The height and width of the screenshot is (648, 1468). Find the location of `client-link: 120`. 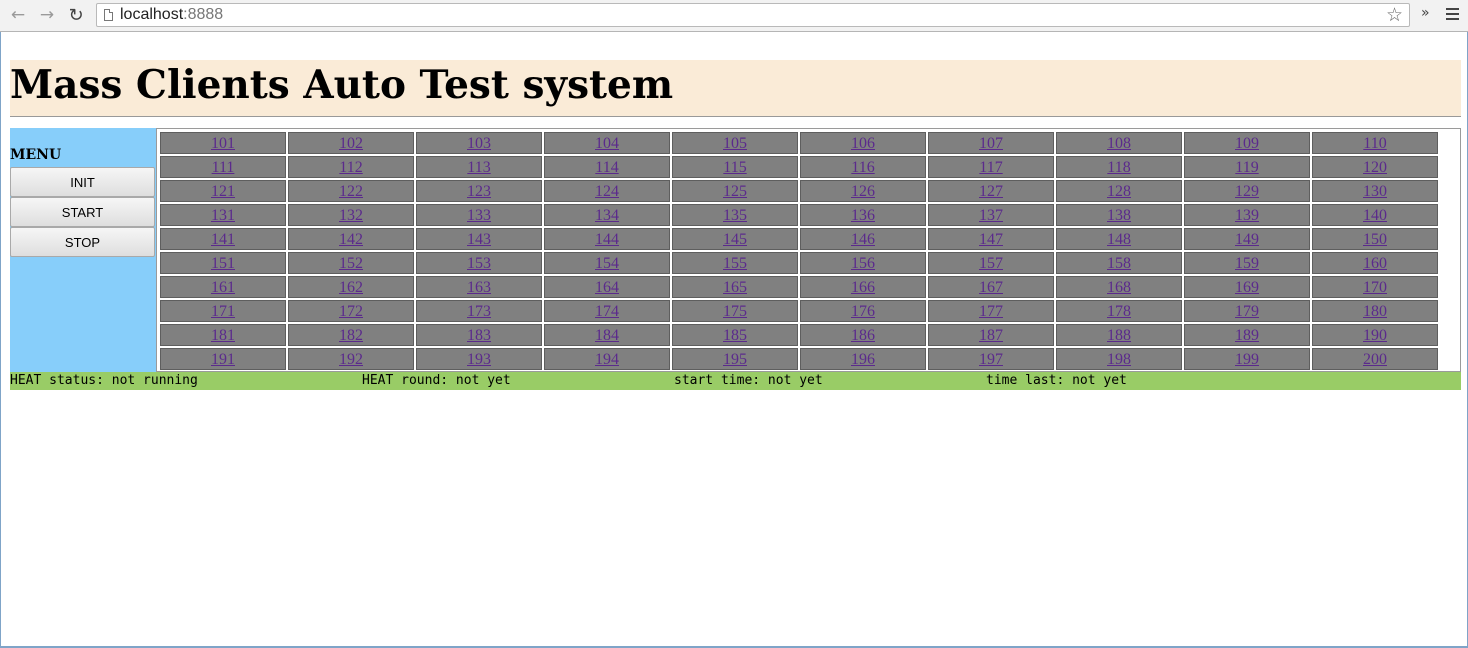

client-link: 120 is located at coordinates (1375, 167).